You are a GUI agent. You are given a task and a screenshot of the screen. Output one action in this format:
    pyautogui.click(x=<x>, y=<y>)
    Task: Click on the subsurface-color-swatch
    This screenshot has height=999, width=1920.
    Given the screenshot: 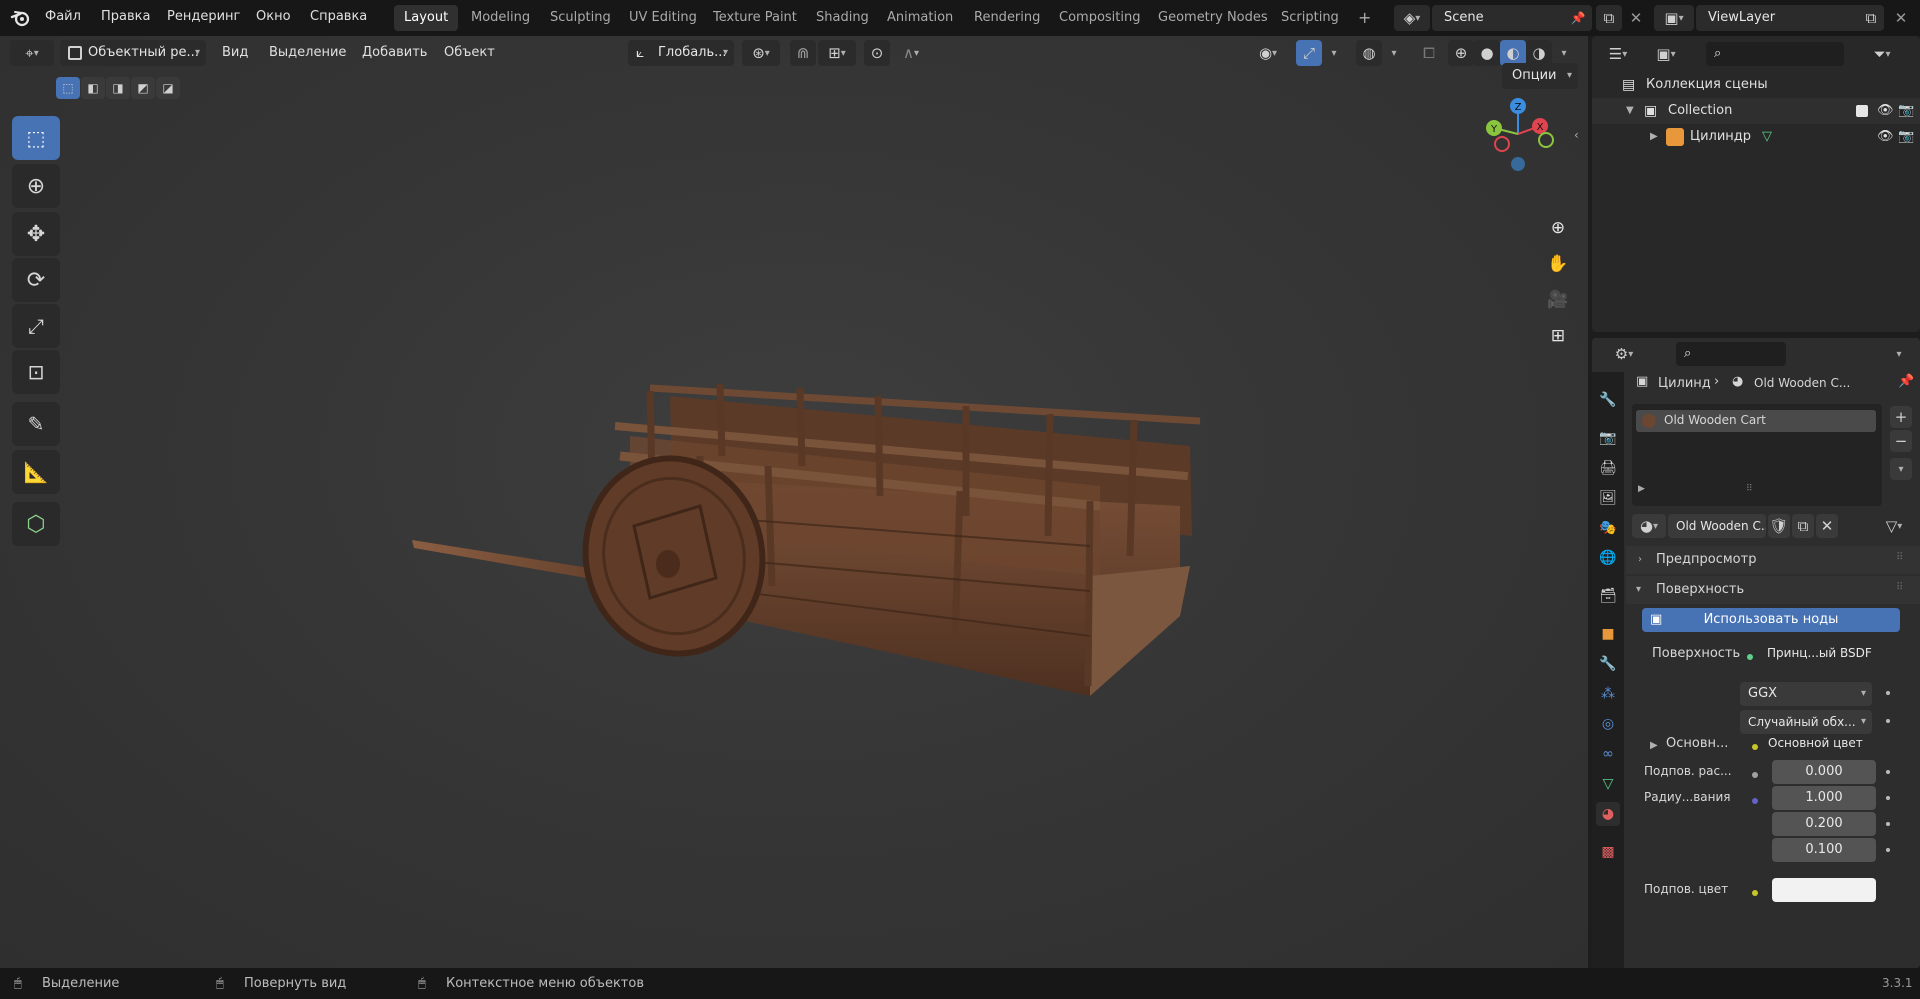 What is the action you would take?
    pyautogui.click(x=1824, y=890)
    